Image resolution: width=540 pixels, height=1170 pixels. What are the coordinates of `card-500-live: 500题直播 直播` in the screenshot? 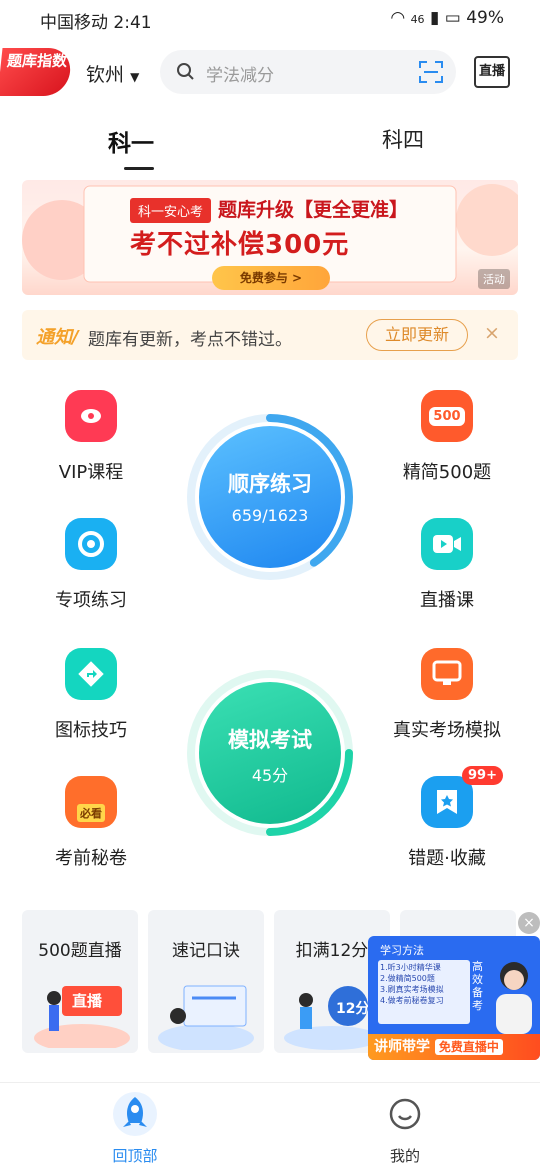 It's located at (80, 981).